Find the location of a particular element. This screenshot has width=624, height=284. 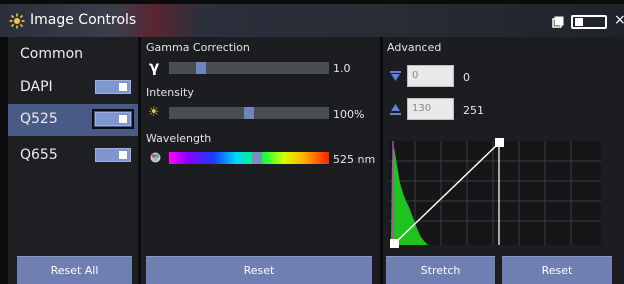

channel-label: DAPI is located at coordinates (36, 87).